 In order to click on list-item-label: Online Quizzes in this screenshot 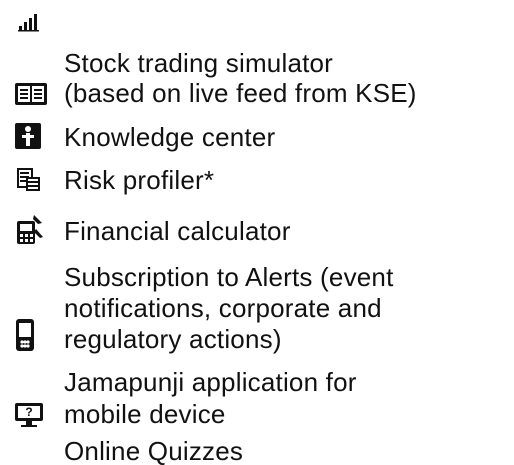, I will do `click(154, 450)`.